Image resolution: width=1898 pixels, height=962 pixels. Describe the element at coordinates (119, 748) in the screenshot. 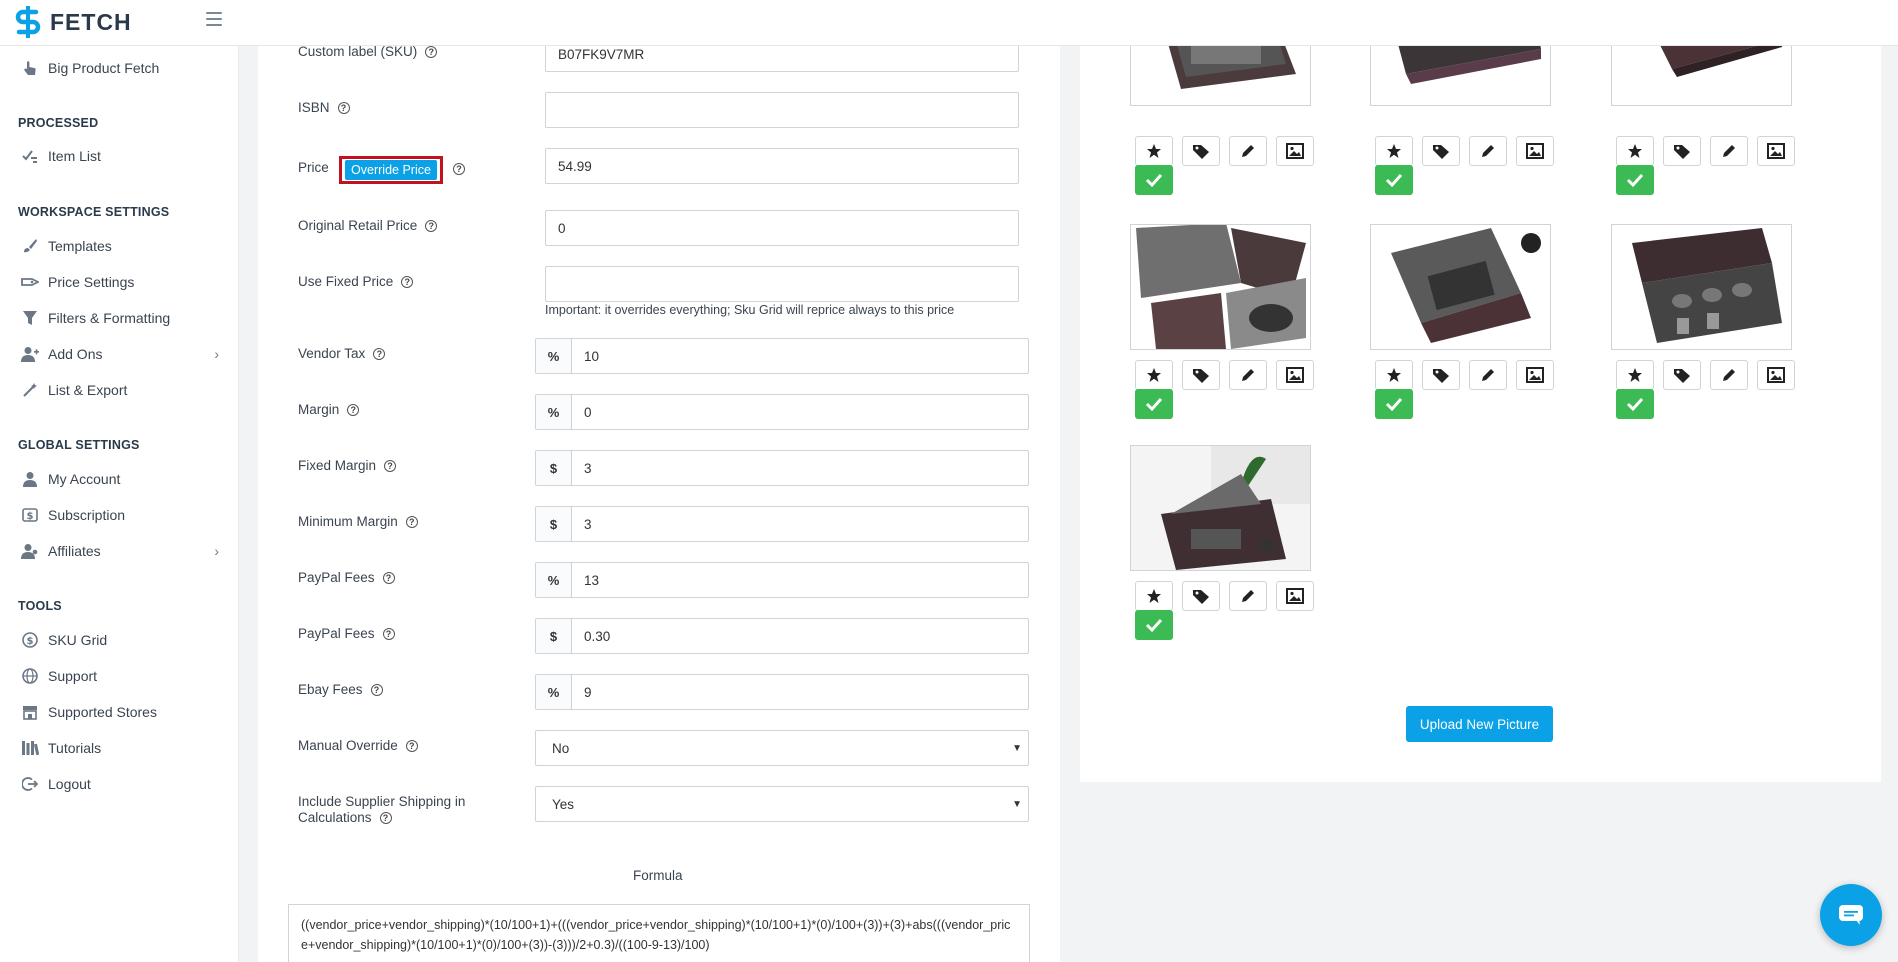

I see `sidebar-item-tutorials: Tutorials` at that location.